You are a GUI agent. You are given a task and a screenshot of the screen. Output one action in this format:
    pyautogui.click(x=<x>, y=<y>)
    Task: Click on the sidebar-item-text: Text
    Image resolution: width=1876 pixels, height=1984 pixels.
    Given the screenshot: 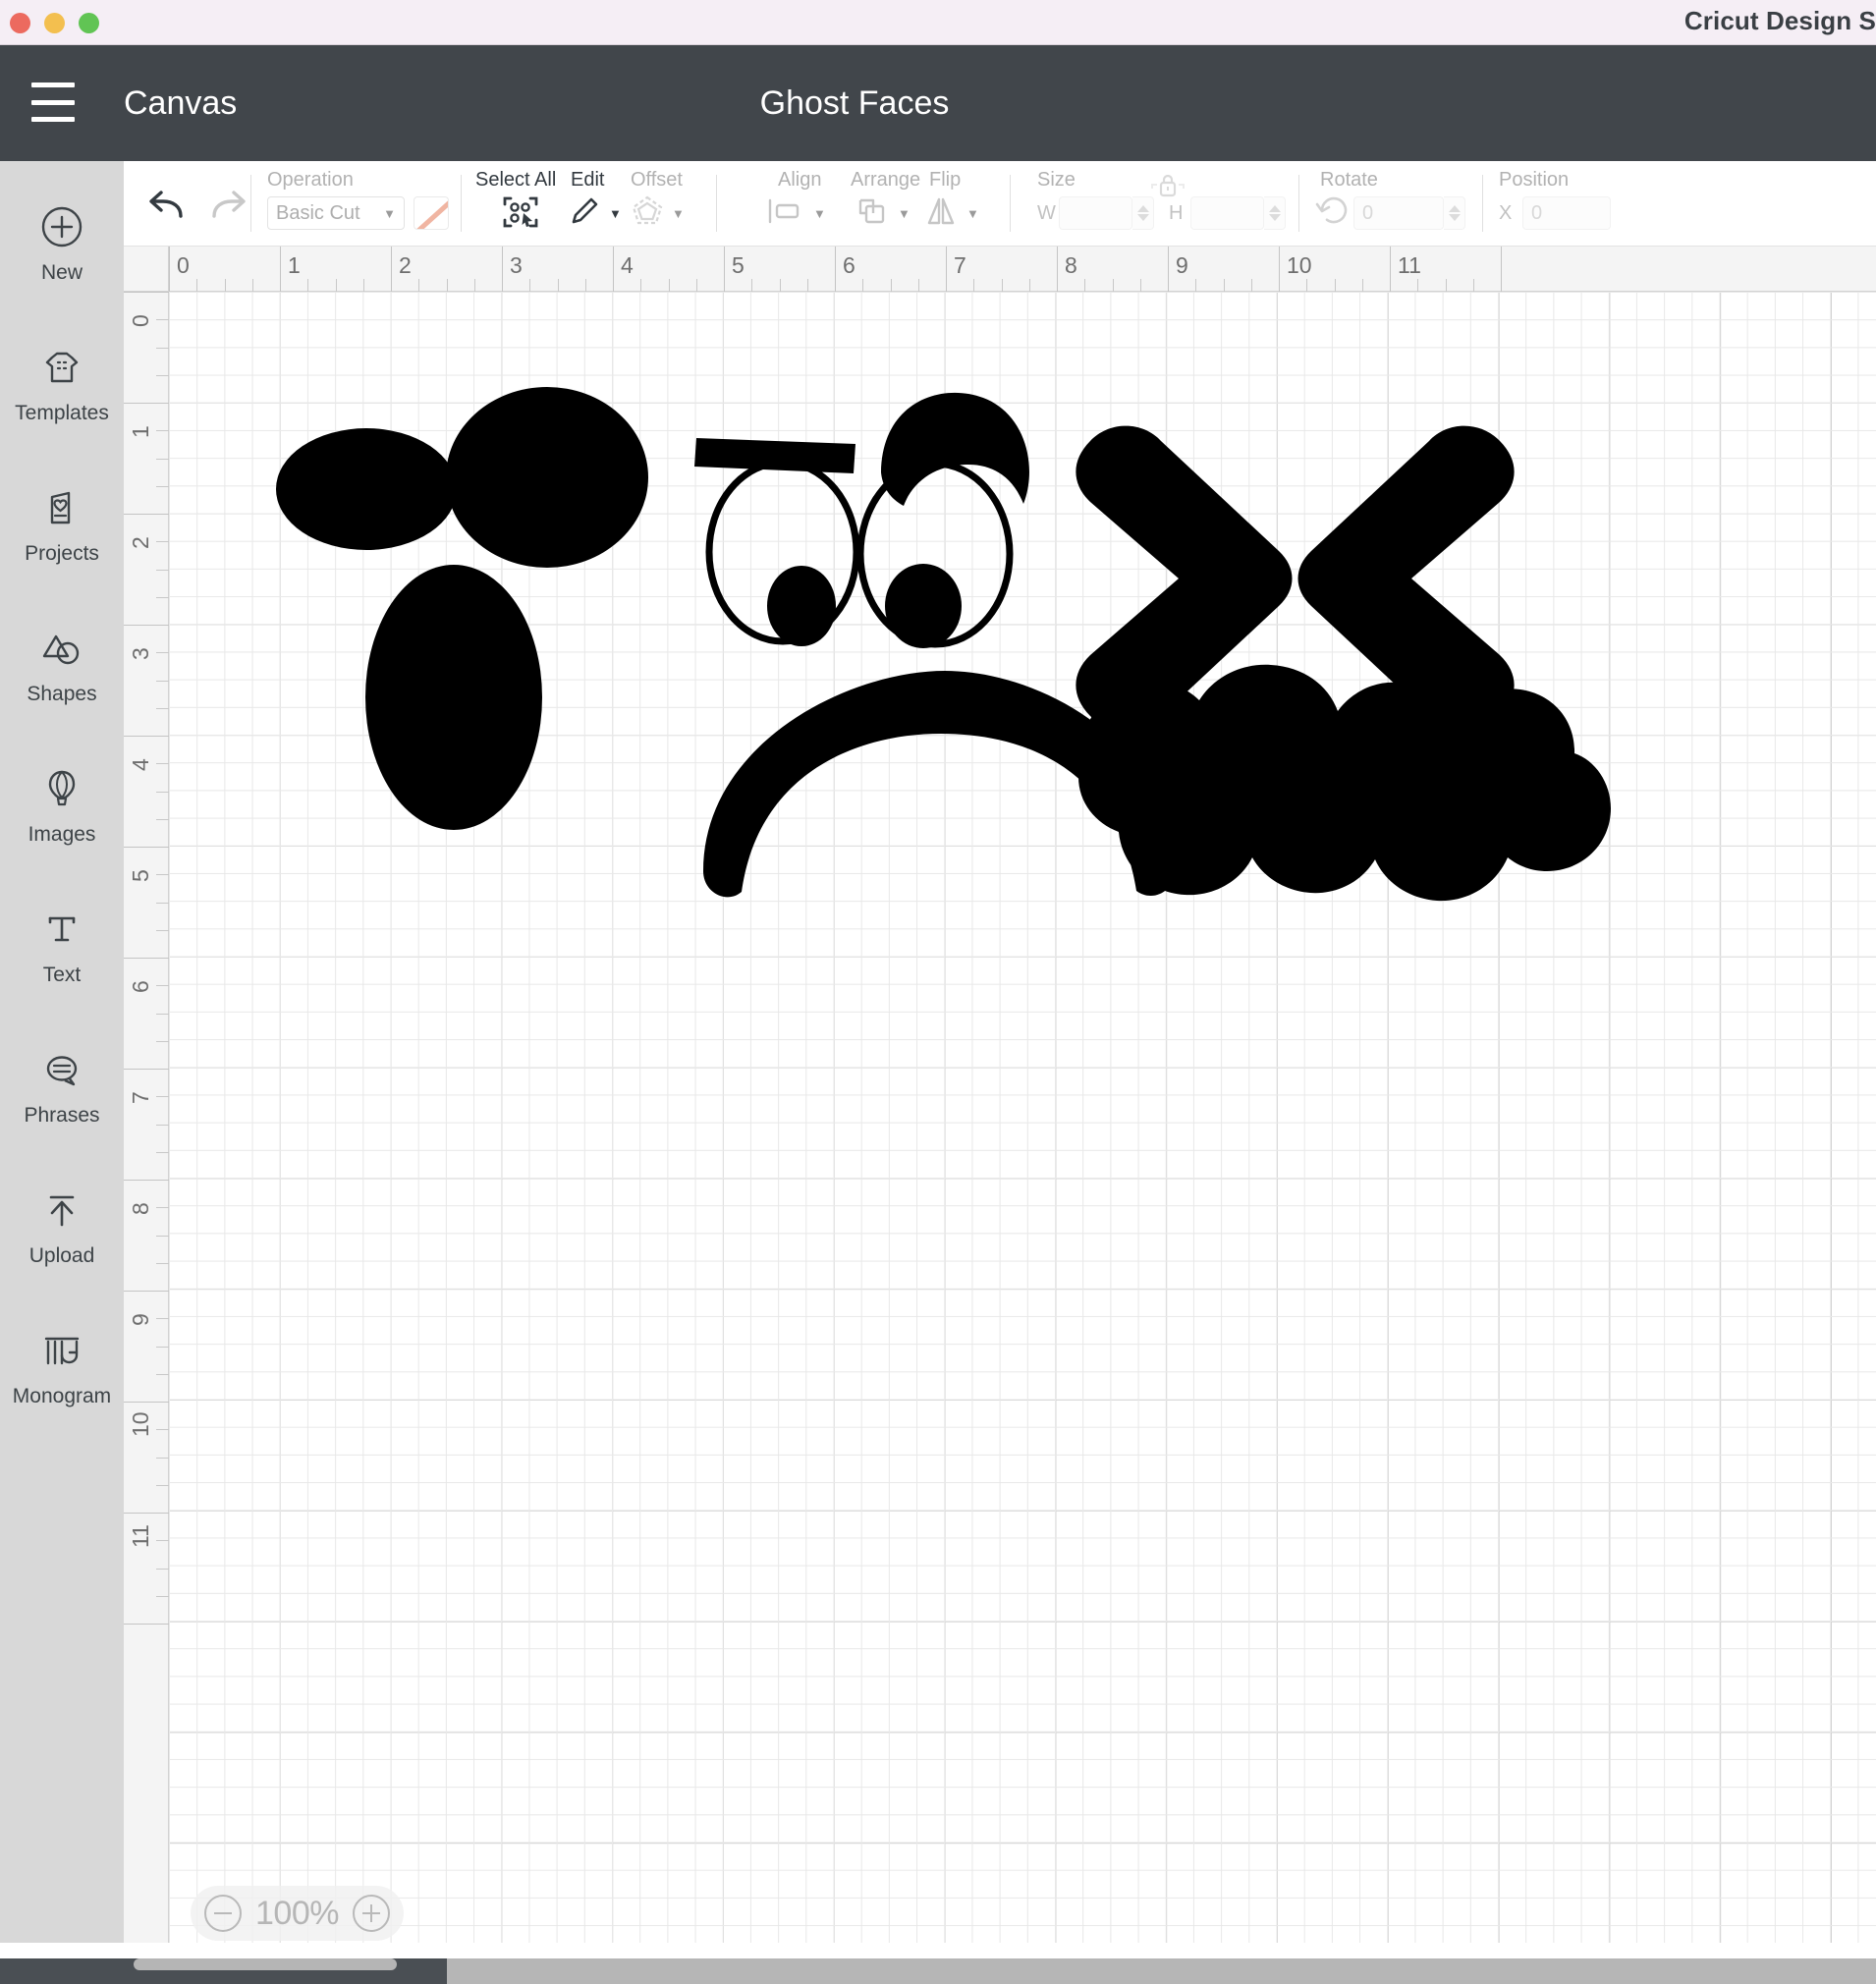 What is the action you would take?
    pyautogui.click(x=62, y=945)
    